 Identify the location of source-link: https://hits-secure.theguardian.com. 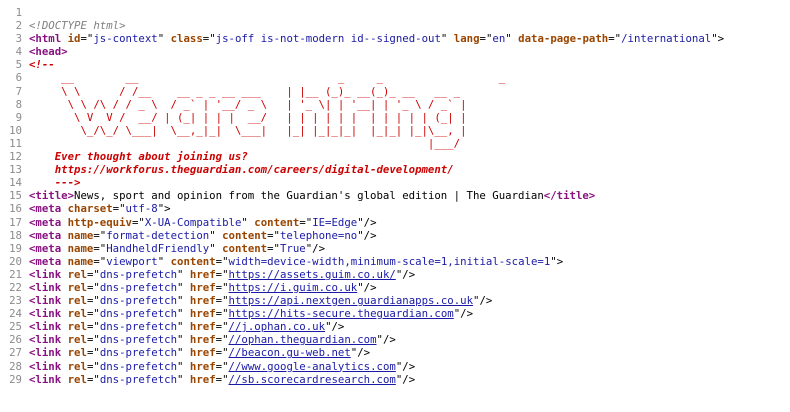
(341, 313).